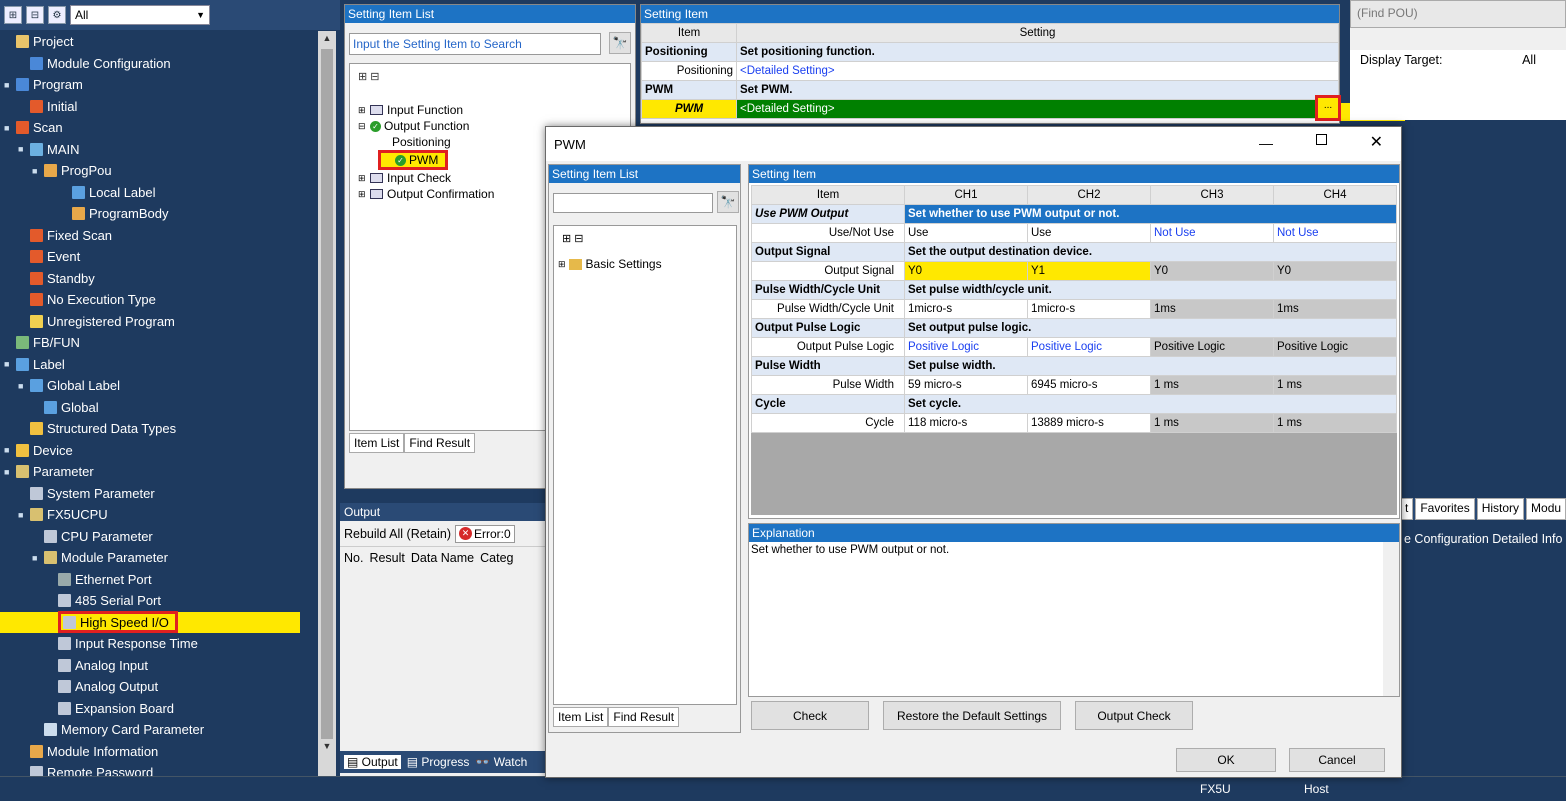 This screenshot has width=1566, height=801. What do you see at coordinates (1321, 139) in the screenshot?
I see `maximize-icon` at bounding box center [1321, 139].